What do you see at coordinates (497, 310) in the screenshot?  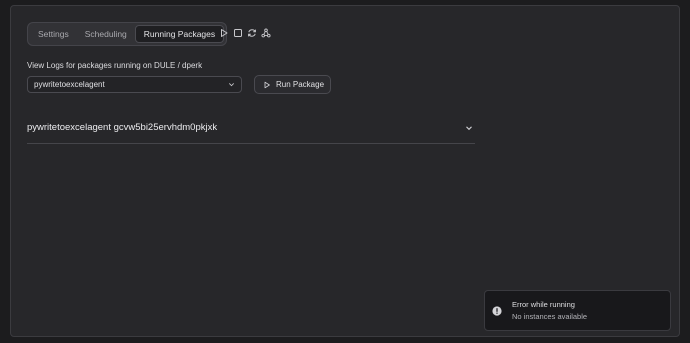 I see `error-icon` at bounding box center [497, 310].